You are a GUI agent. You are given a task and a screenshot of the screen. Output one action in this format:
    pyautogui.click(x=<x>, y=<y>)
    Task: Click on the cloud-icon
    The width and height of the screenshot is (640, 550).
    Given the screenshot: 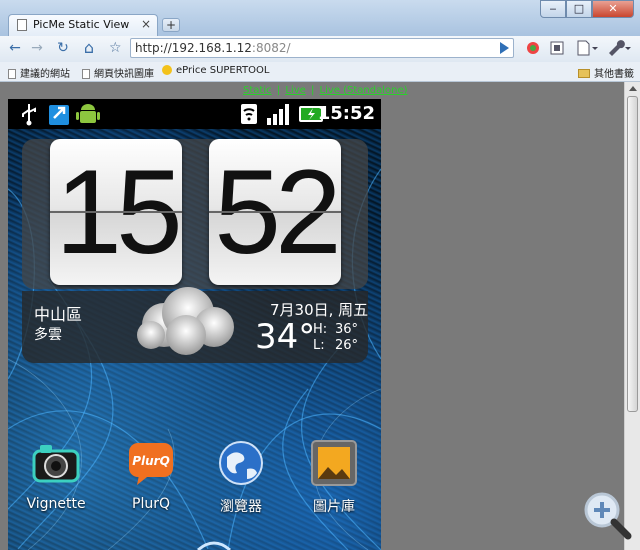 What is the action you would take?
    pyautogui.click(x=185, y=321)
    